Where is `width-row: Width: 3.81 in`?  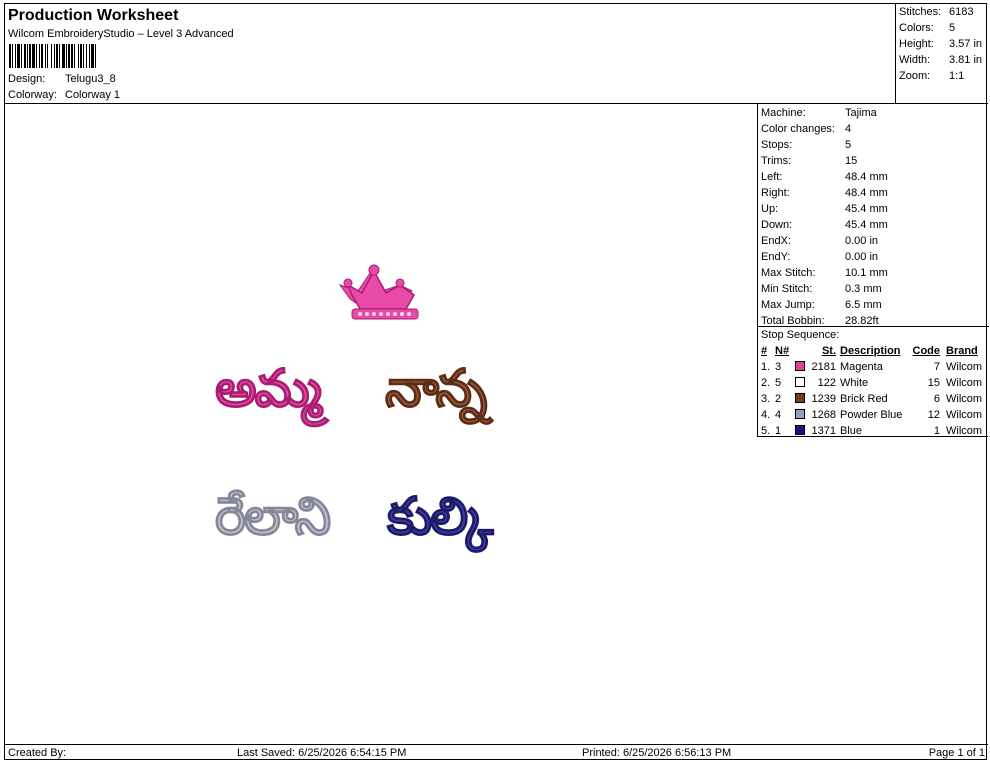 width-row: Width: 3.81 in is located at coordinates (940, 60).